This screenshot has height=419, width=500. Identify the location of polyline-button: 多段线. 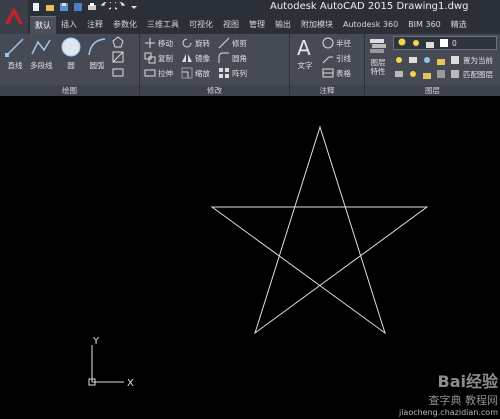
(41, 53).